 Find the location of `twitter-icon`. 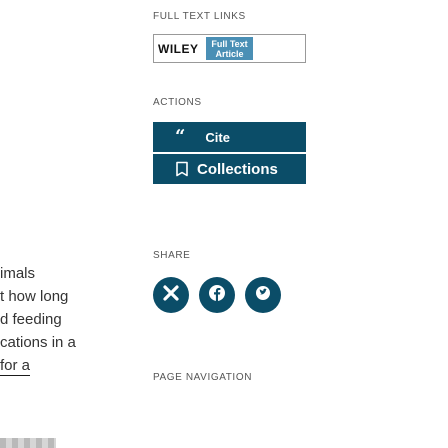

twitter-icon is located at coordinates (263, 295).